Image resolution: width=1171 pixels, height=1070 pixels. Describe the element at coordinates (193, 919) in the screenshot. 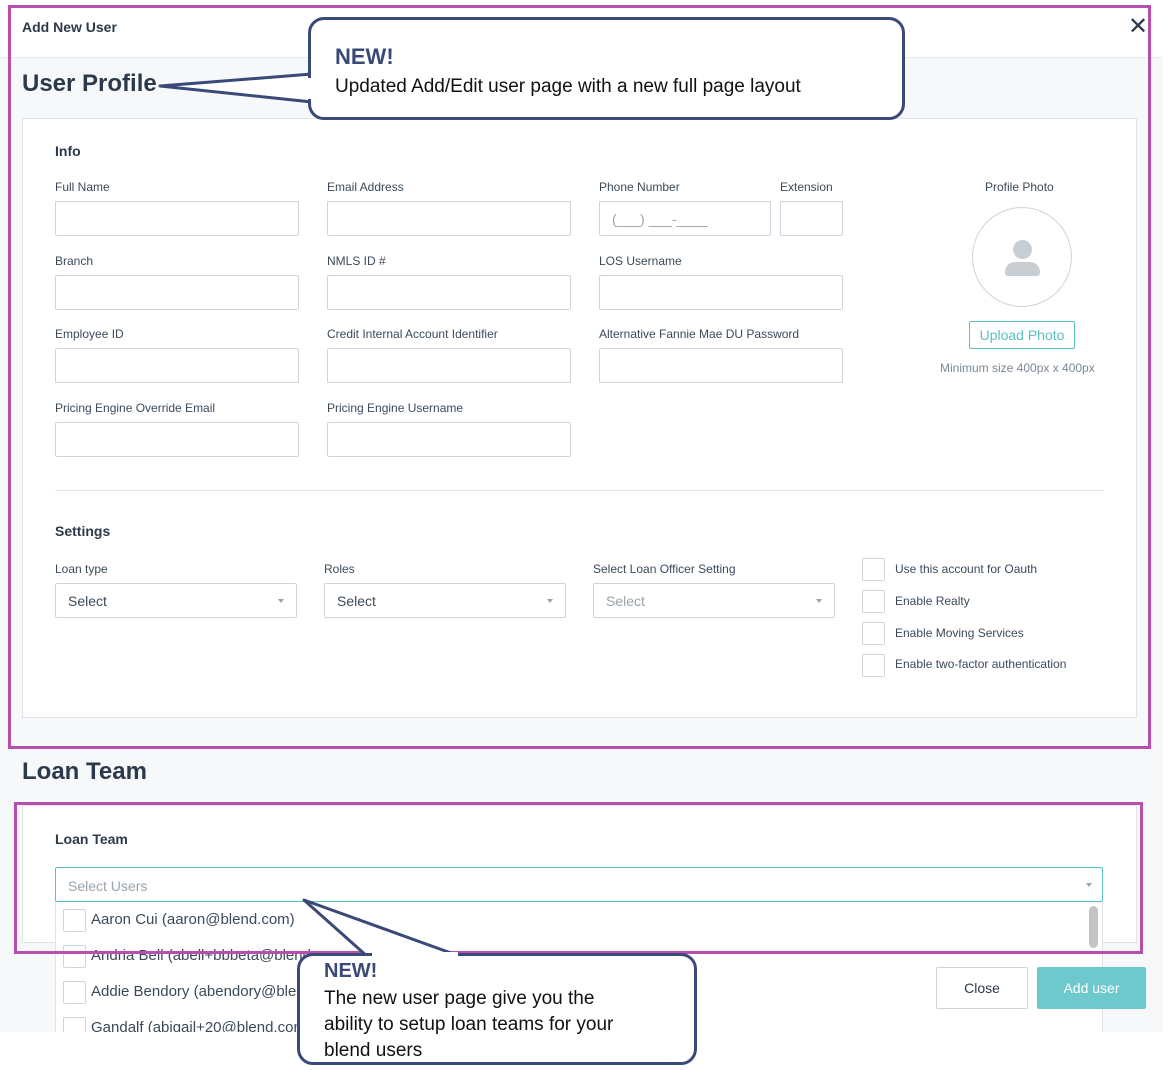

I see `user-name: Aaron Cui (aaron@blend.com)` at that location.